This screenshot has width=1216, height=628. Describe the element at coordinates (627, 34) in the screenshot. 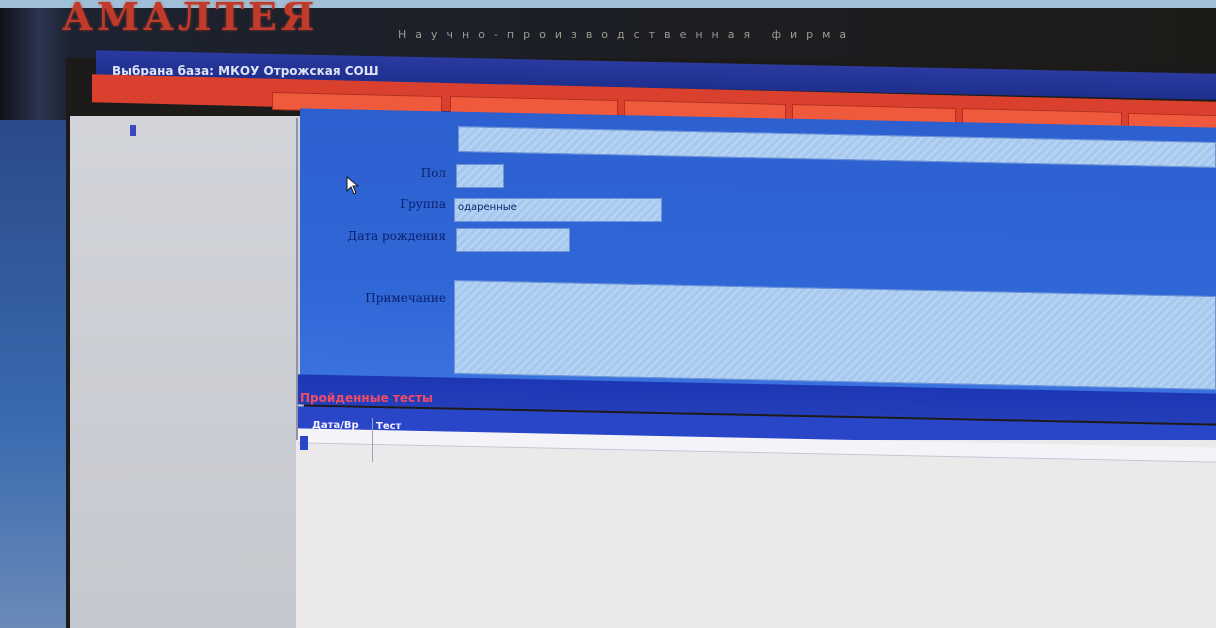

I see `app-tagline: Научно-производственная фирма` at that location.